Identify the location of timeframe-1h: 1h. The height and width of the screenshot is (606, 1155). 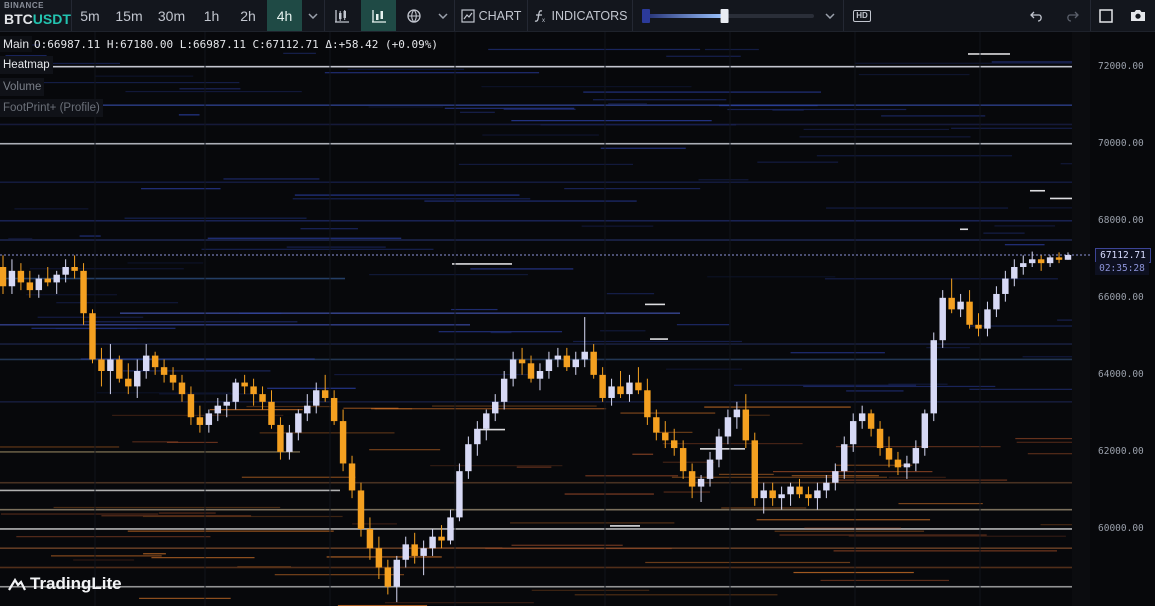
(211, 15).